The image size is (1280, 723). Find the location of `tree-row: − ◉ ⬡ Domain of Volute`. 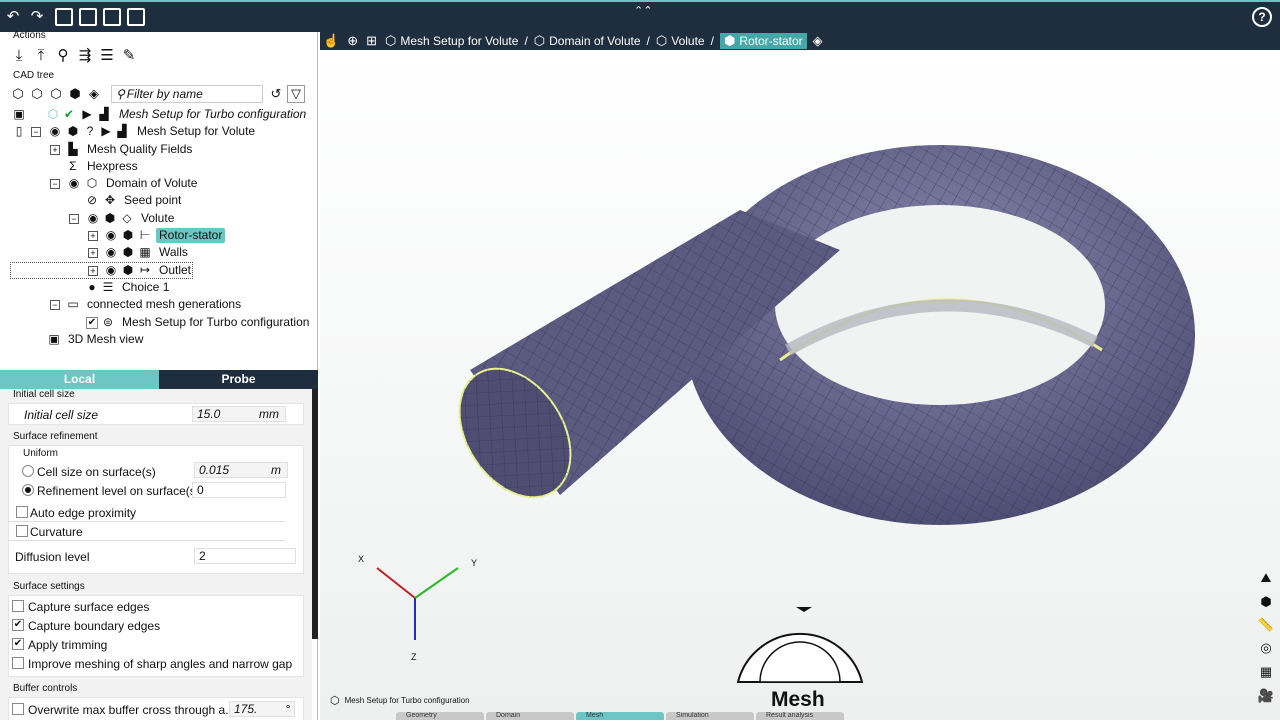

tree-row: − ◉ ⬡ Domain of Volute is located at coordinates (158, 183).